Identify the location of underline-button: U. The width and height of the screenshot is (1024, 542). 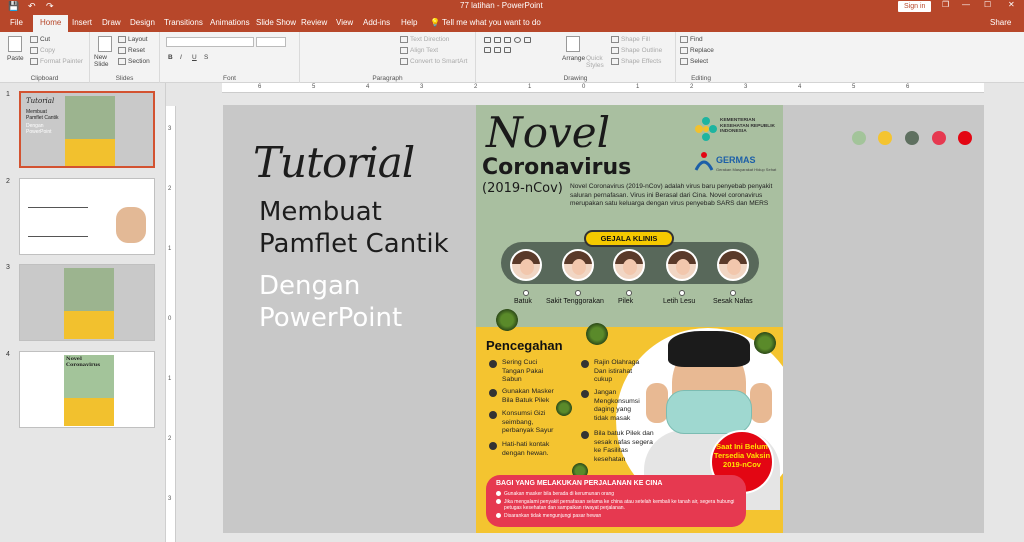
(194, 57).